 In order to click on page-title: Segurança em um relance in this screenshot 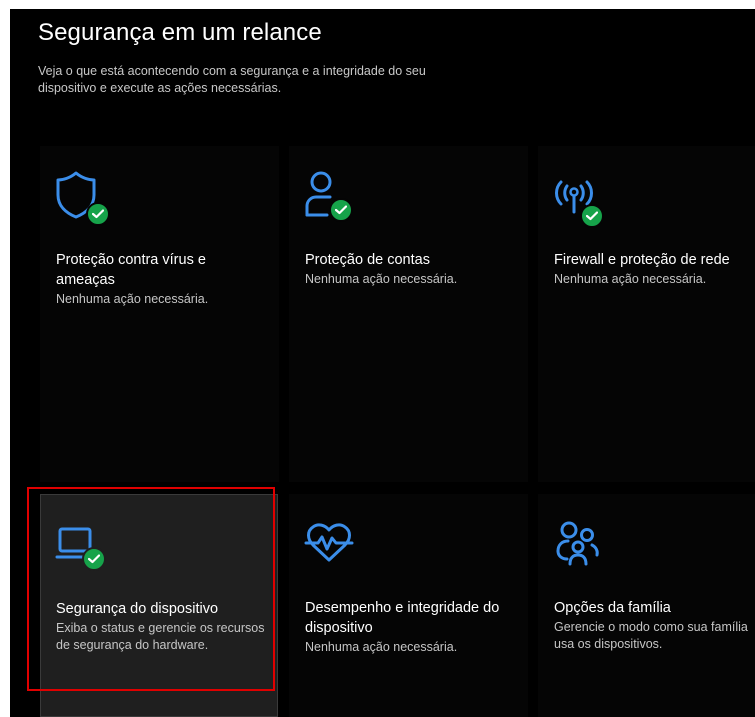, I will do `click(180, 32)`.